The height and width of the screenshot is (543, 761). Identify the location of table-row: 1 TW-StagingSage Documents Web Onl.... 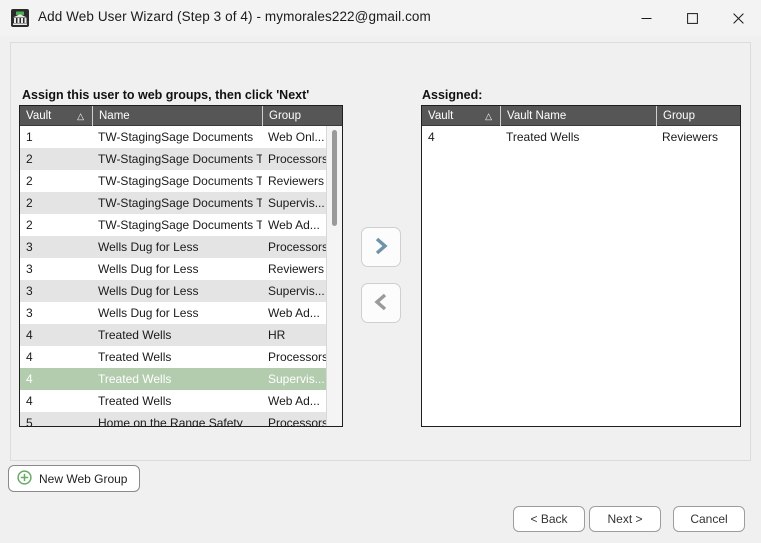
(181, 137).